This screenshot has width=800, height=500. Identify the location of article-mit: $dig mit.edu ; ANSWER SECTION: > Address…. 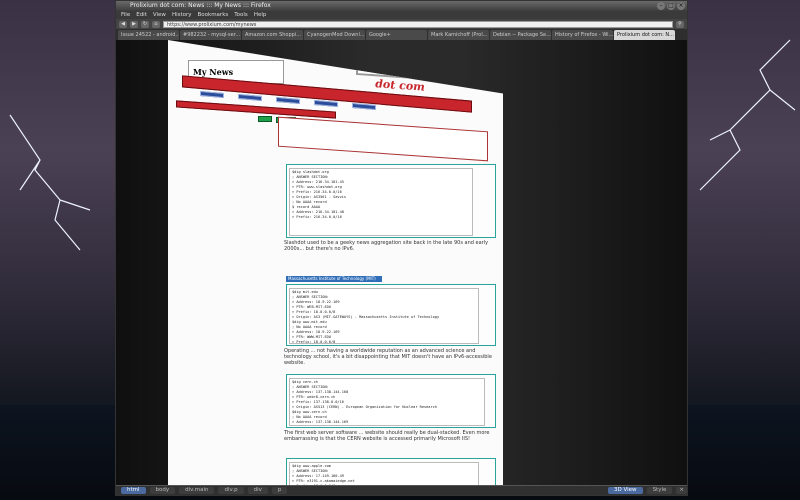
(391, 315).